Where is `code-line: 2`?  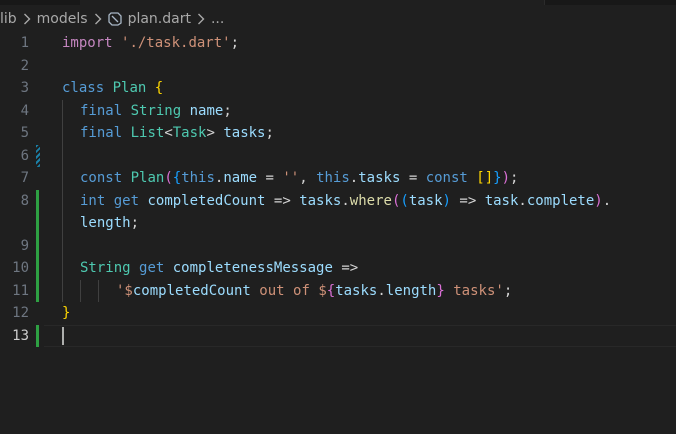 code-line: 2 is located at coordinates (338, 66).